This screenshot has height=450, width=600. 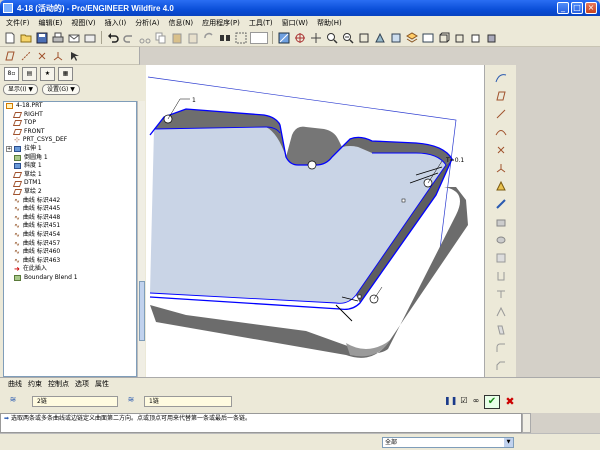 I want to click on extrude-tool-icon, so click(x=501, y=222).